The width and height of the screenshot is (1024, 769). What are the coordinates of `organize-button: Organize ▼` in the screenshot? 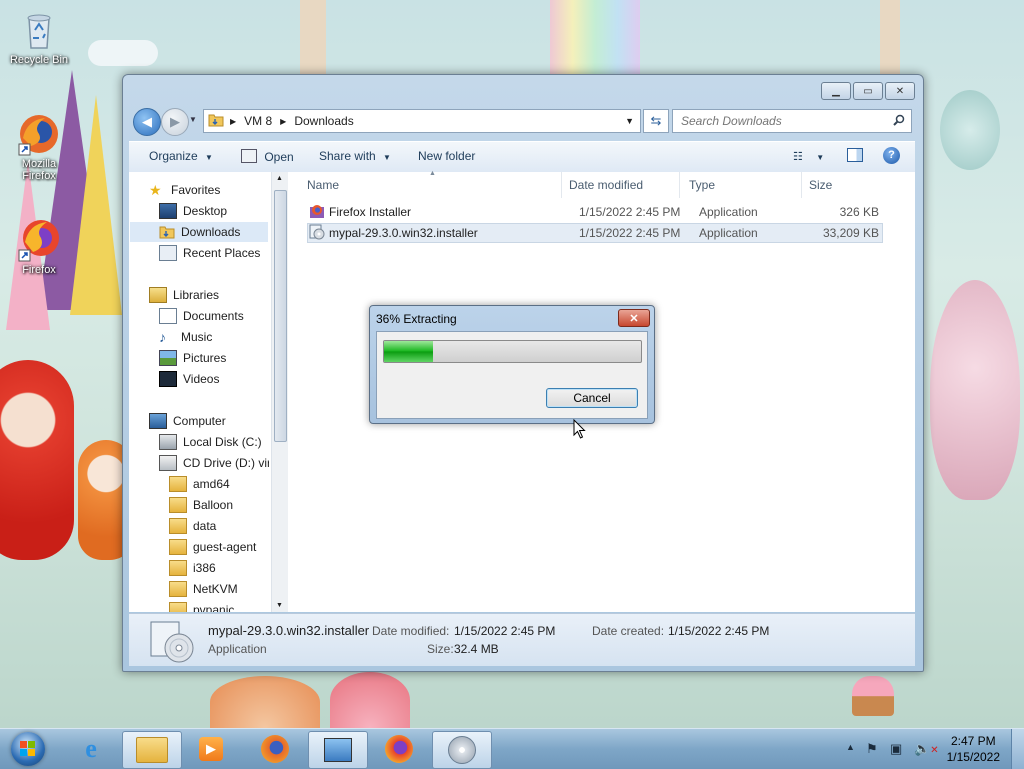 It's located at (181, 156).